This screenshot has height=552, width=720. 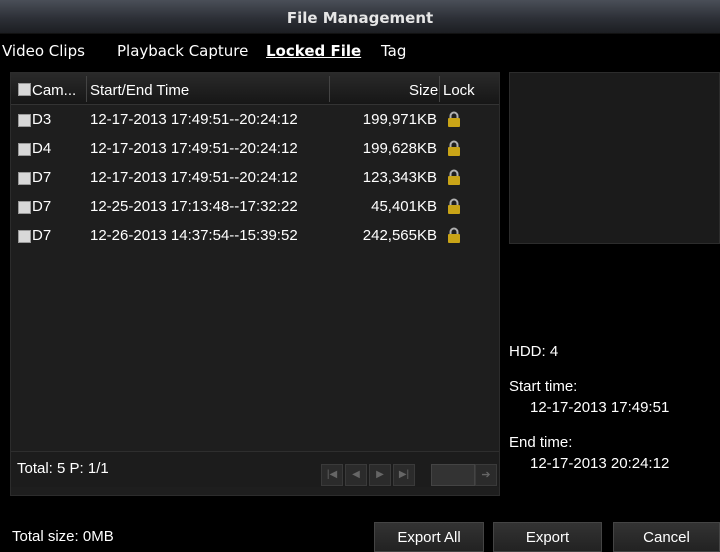 I want to click on next-page-icon: ▶, so click(x=380, y=475).